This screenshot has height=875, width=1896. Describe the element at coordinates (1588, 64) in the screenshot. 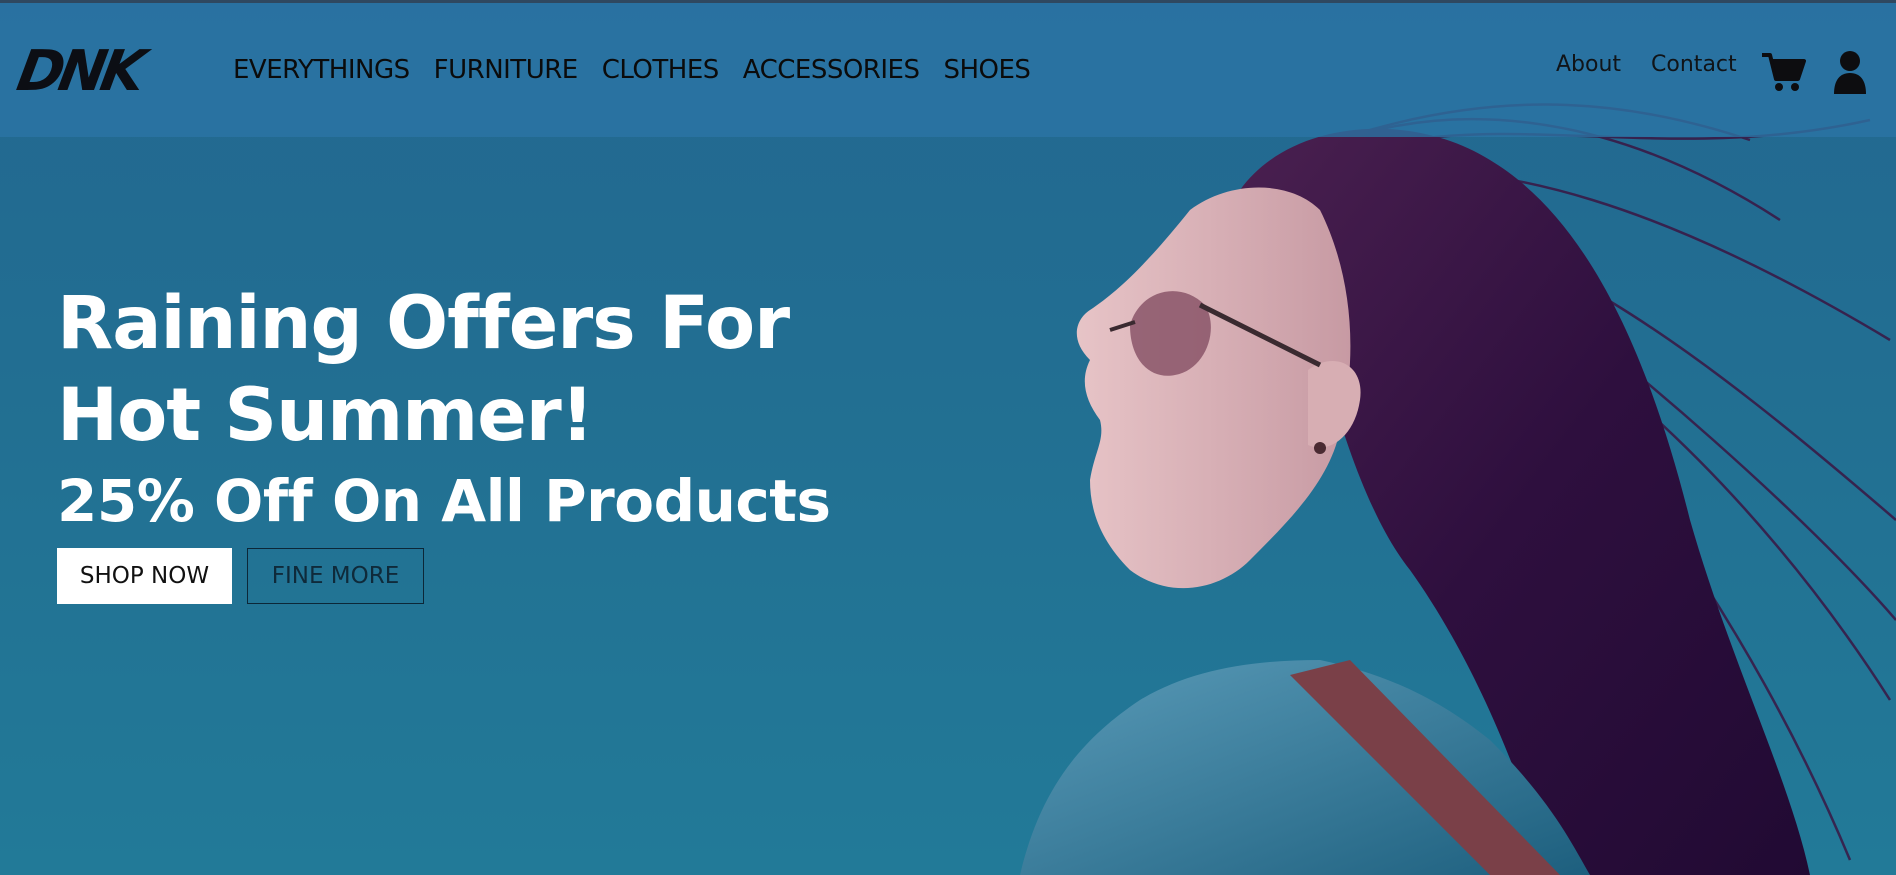

I see `about-link: About` at that location.